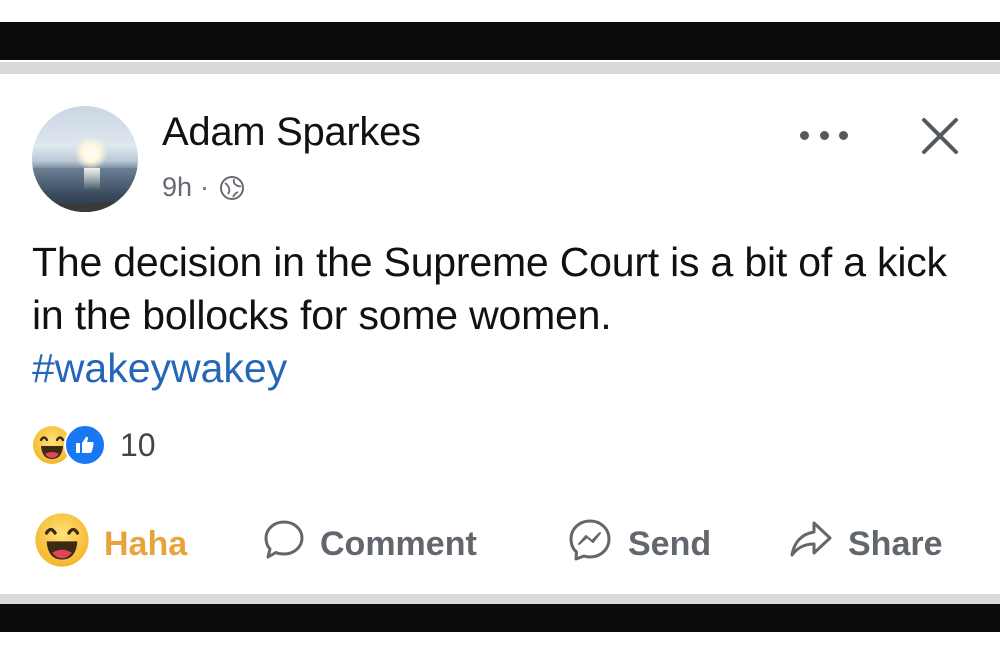 The height and width of the screenshot is (666, 1000). I want to click on haha-button: Haha, so click(110, 544).